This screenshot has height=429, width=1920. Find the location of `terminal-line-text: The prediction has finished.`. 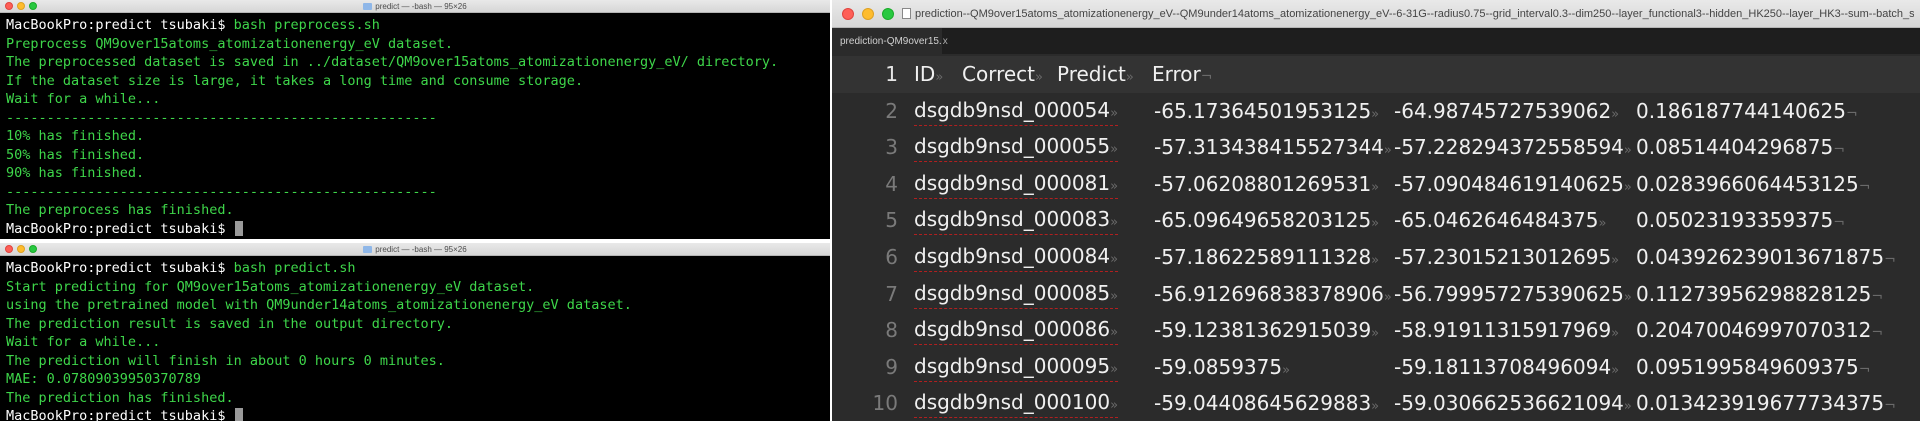

terminal-line-text: The prediction has finished. is located at coordinates (120, 397).